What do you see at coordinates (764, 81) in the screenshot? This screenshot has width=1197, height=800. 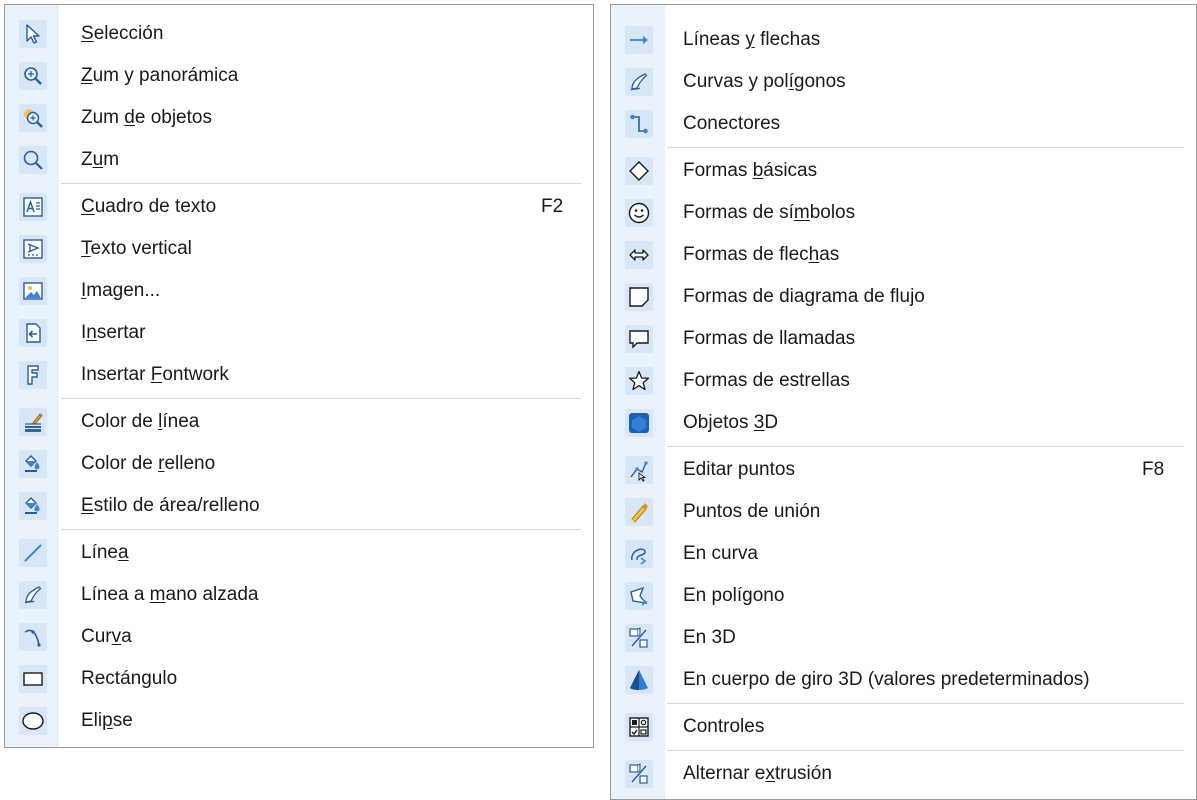 I see `menu-item-label: Curvas y polígonos` at bounding box center [764, 81].